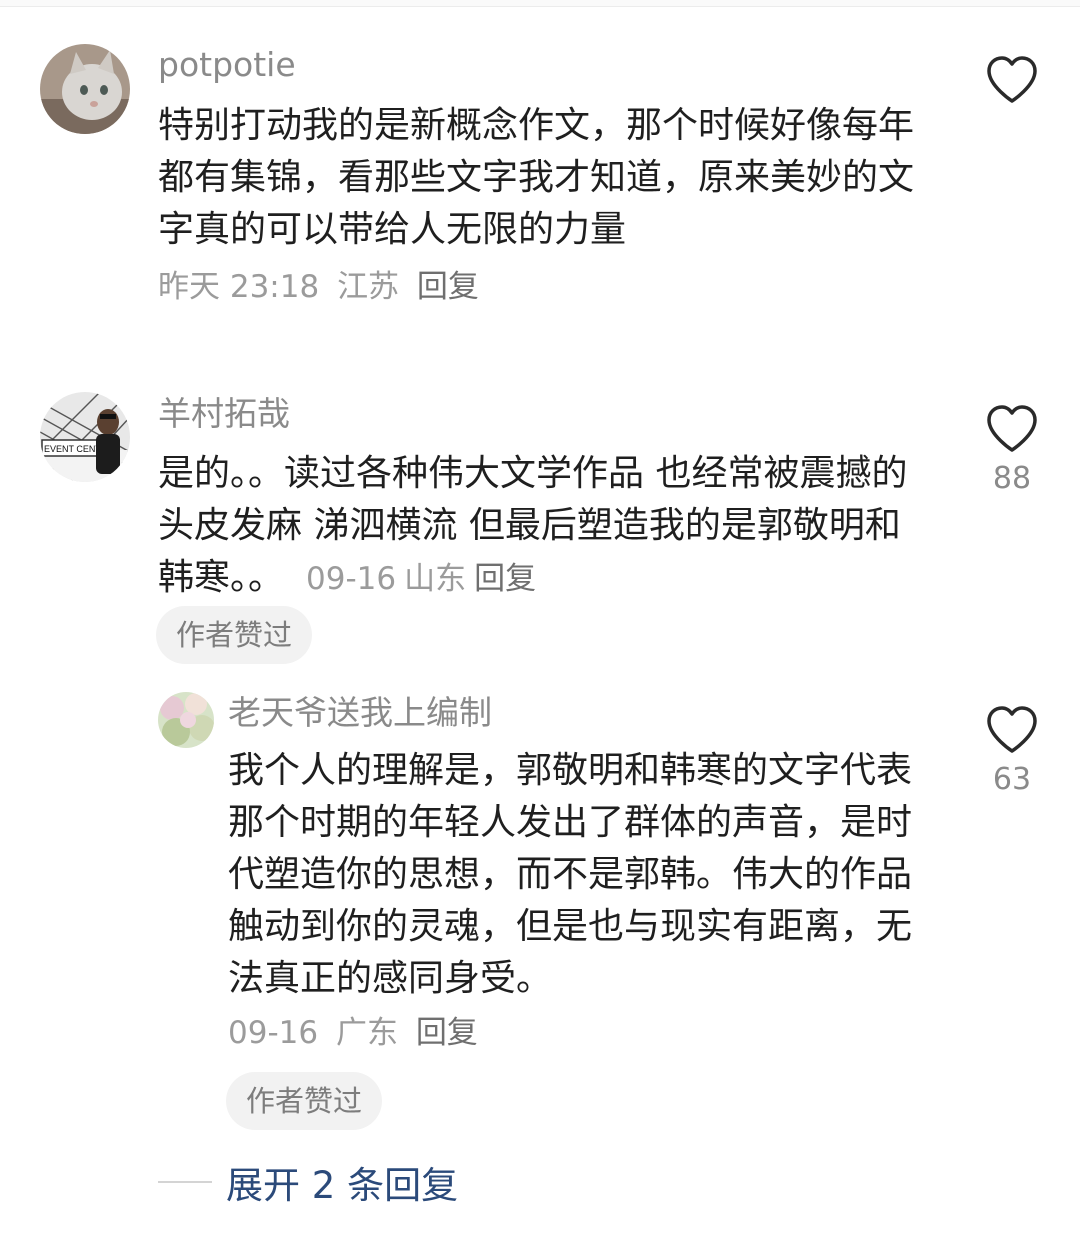 This screenshot has height=1235, width=1080. Describe the element at coordinates (239, 287) in the screenshot. I see `comment-time: 昨天 23:18` at that location.